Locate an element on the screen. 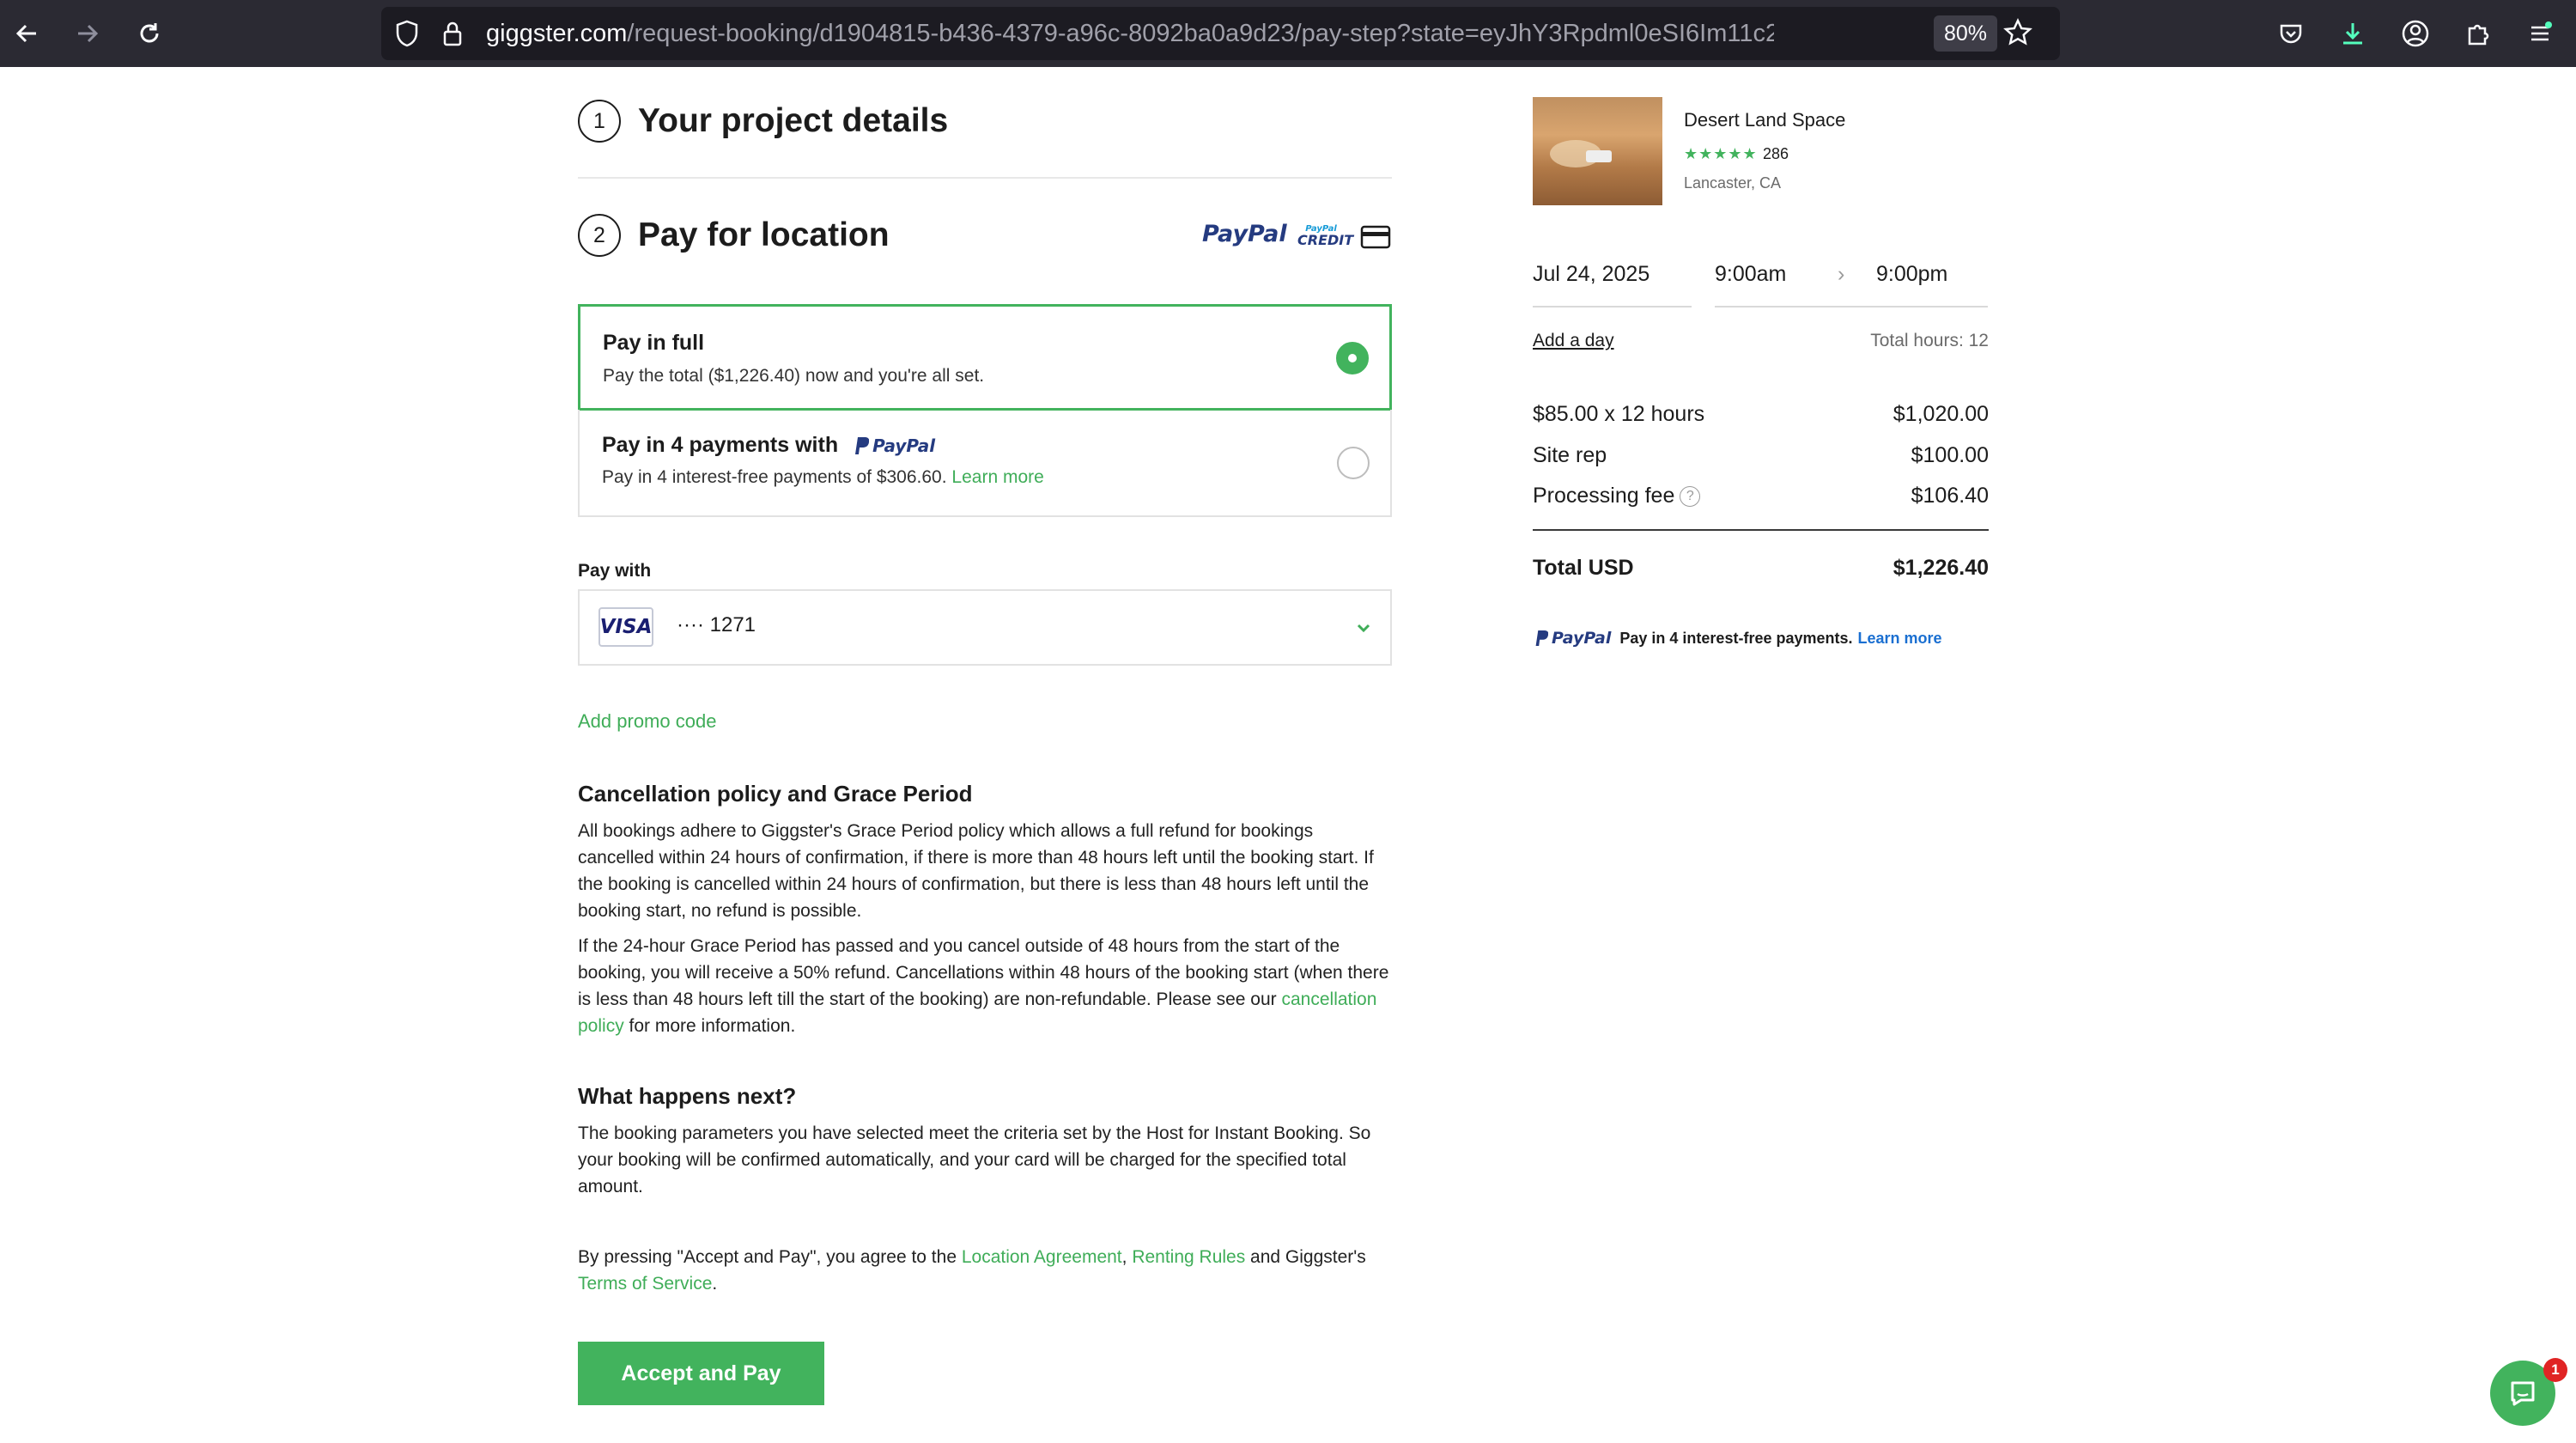 The image size is (2576, 1443). add-promo-code-link: Add promo code is located at coordinates (647, 721).